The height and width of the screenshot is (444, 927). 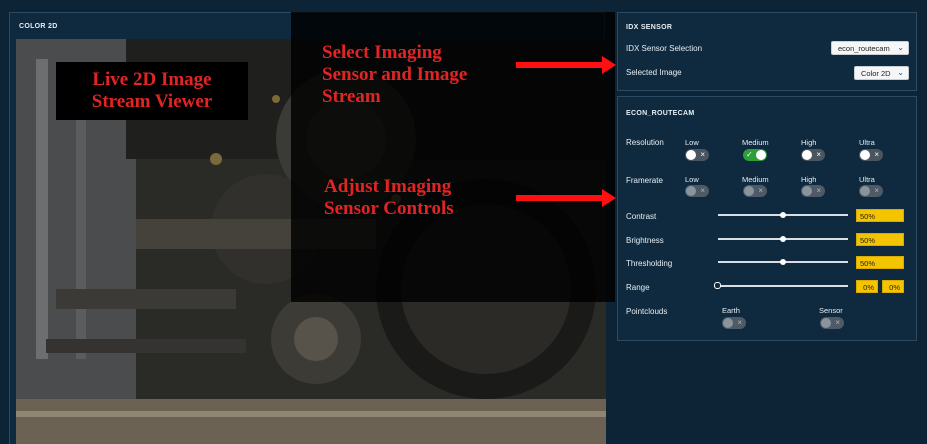 What do you see at coordinates (864, 48) in the screenshot?
I see `sensor-selection-value: econ_routecam` at bounding box center [864, 48].